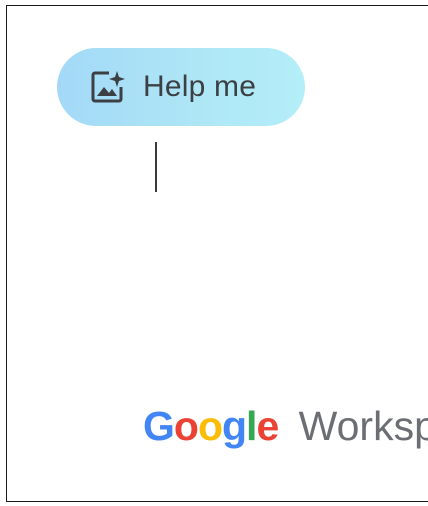 The image size is (428, 506). Describe the element at coordinates (156, 167) in the screenshot. I see `text-cursor` at that location.